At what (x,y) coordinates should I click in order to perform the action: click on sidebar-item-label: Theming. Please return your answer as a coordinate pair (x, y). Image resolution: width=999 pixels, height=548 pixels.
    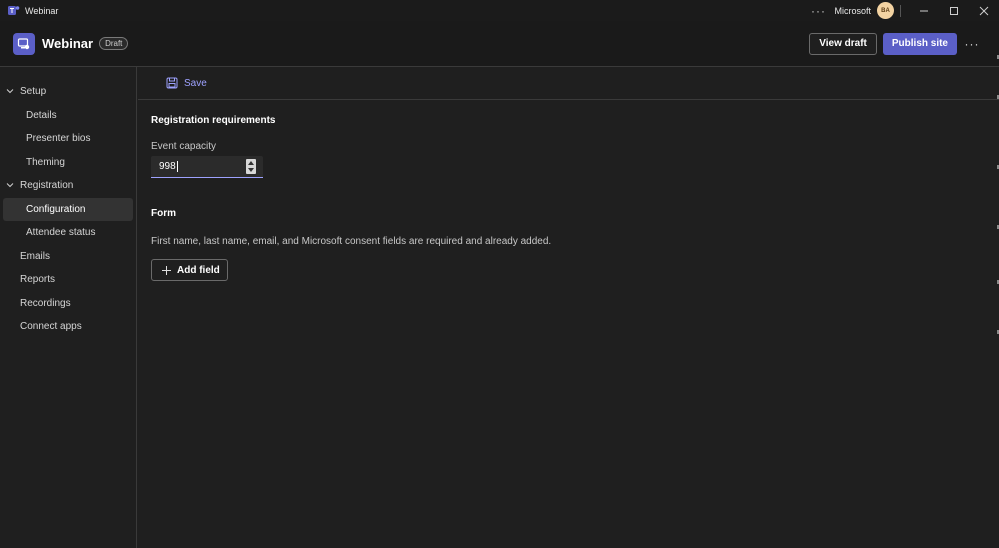
    Looking at the image, I should click on (45, 162).